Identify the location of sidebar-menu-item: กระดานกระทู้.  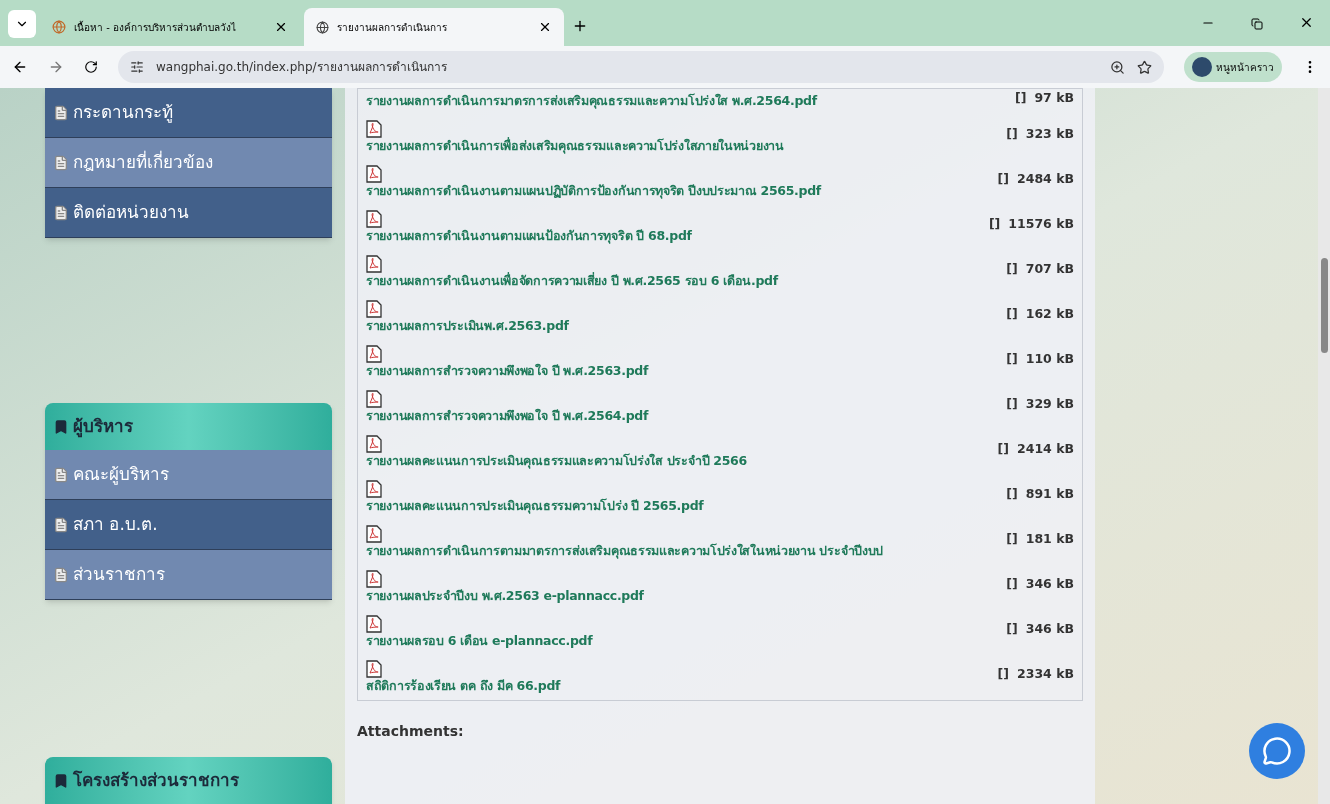
(188, 113).